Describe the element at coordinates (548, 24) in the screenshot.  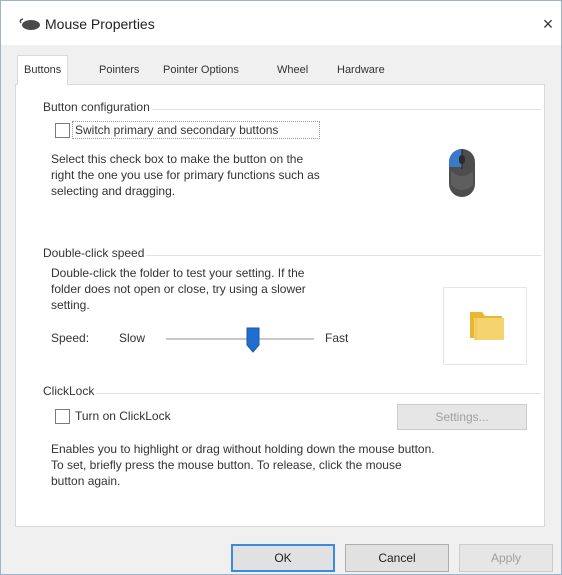
I see `close-button: ×` at that location.